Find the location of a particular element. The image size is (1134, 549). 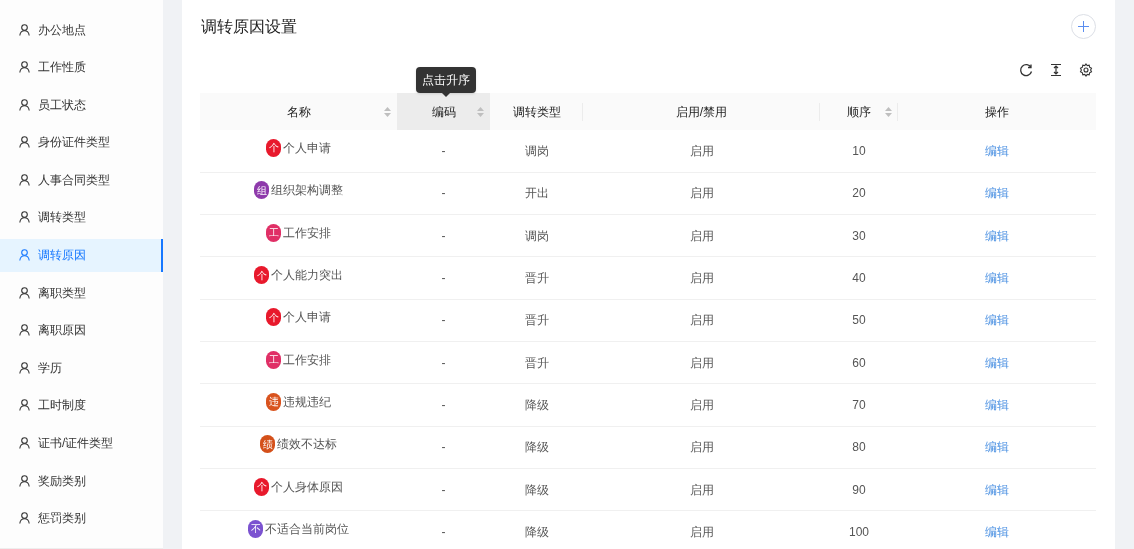

line-height-icon is located at coordinates (1056, 70).